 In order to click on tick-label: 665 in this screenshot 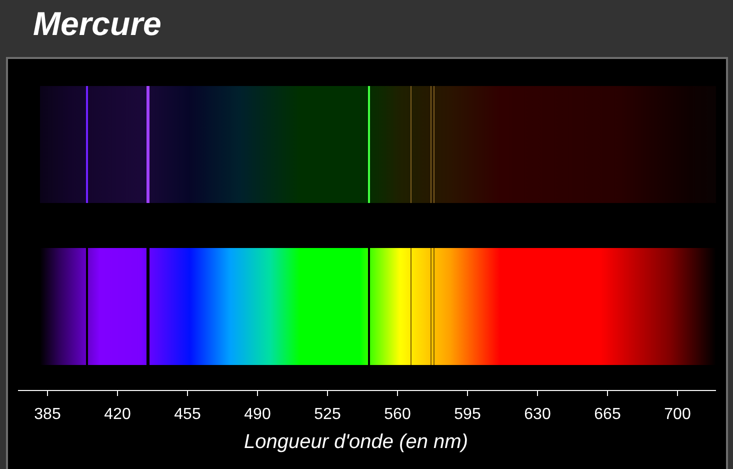, I will do `click(607, 414)`.